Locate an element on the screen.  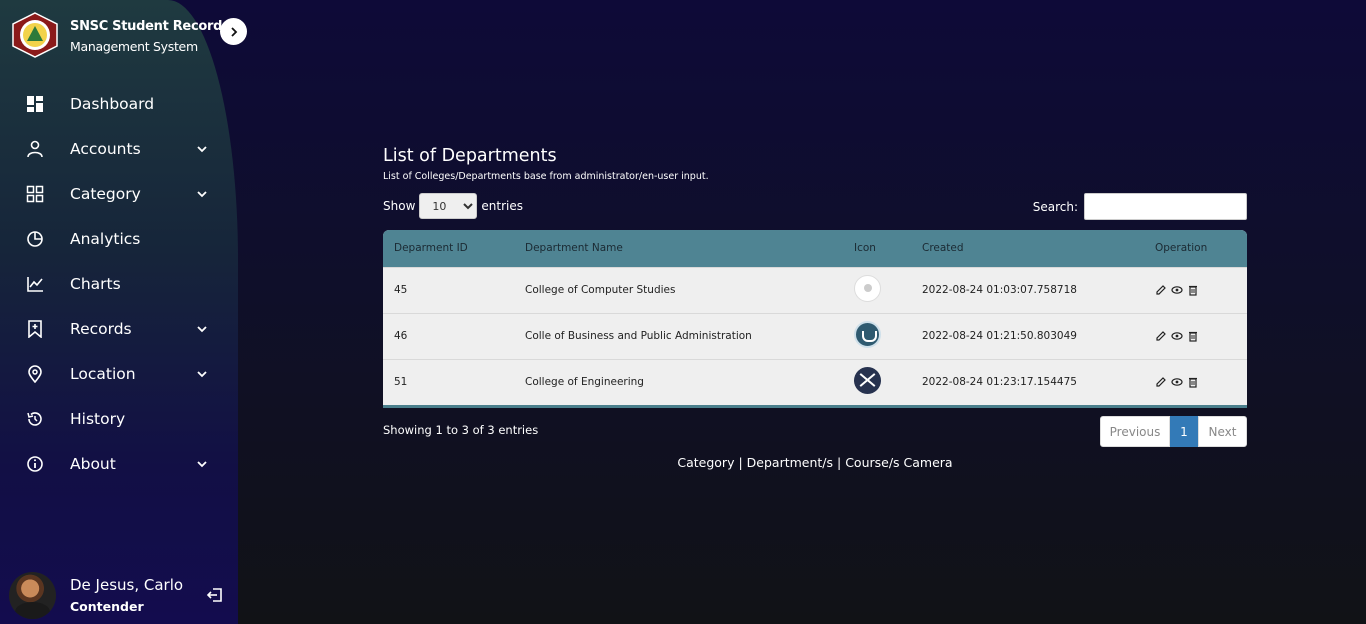
pie-chart-icon is located at coordinates (35, 239).